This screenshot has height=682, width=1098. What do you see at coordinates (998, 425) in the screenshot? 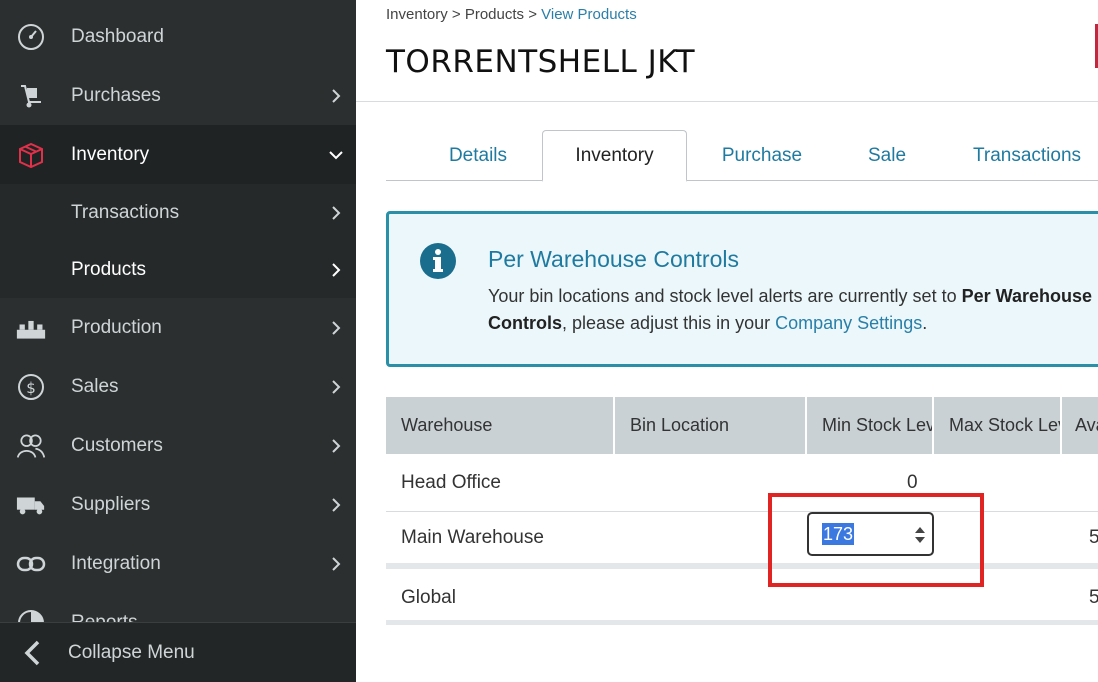
I see `column-header-max-stock: Max Stock Level` at bounding box center [998, 425].